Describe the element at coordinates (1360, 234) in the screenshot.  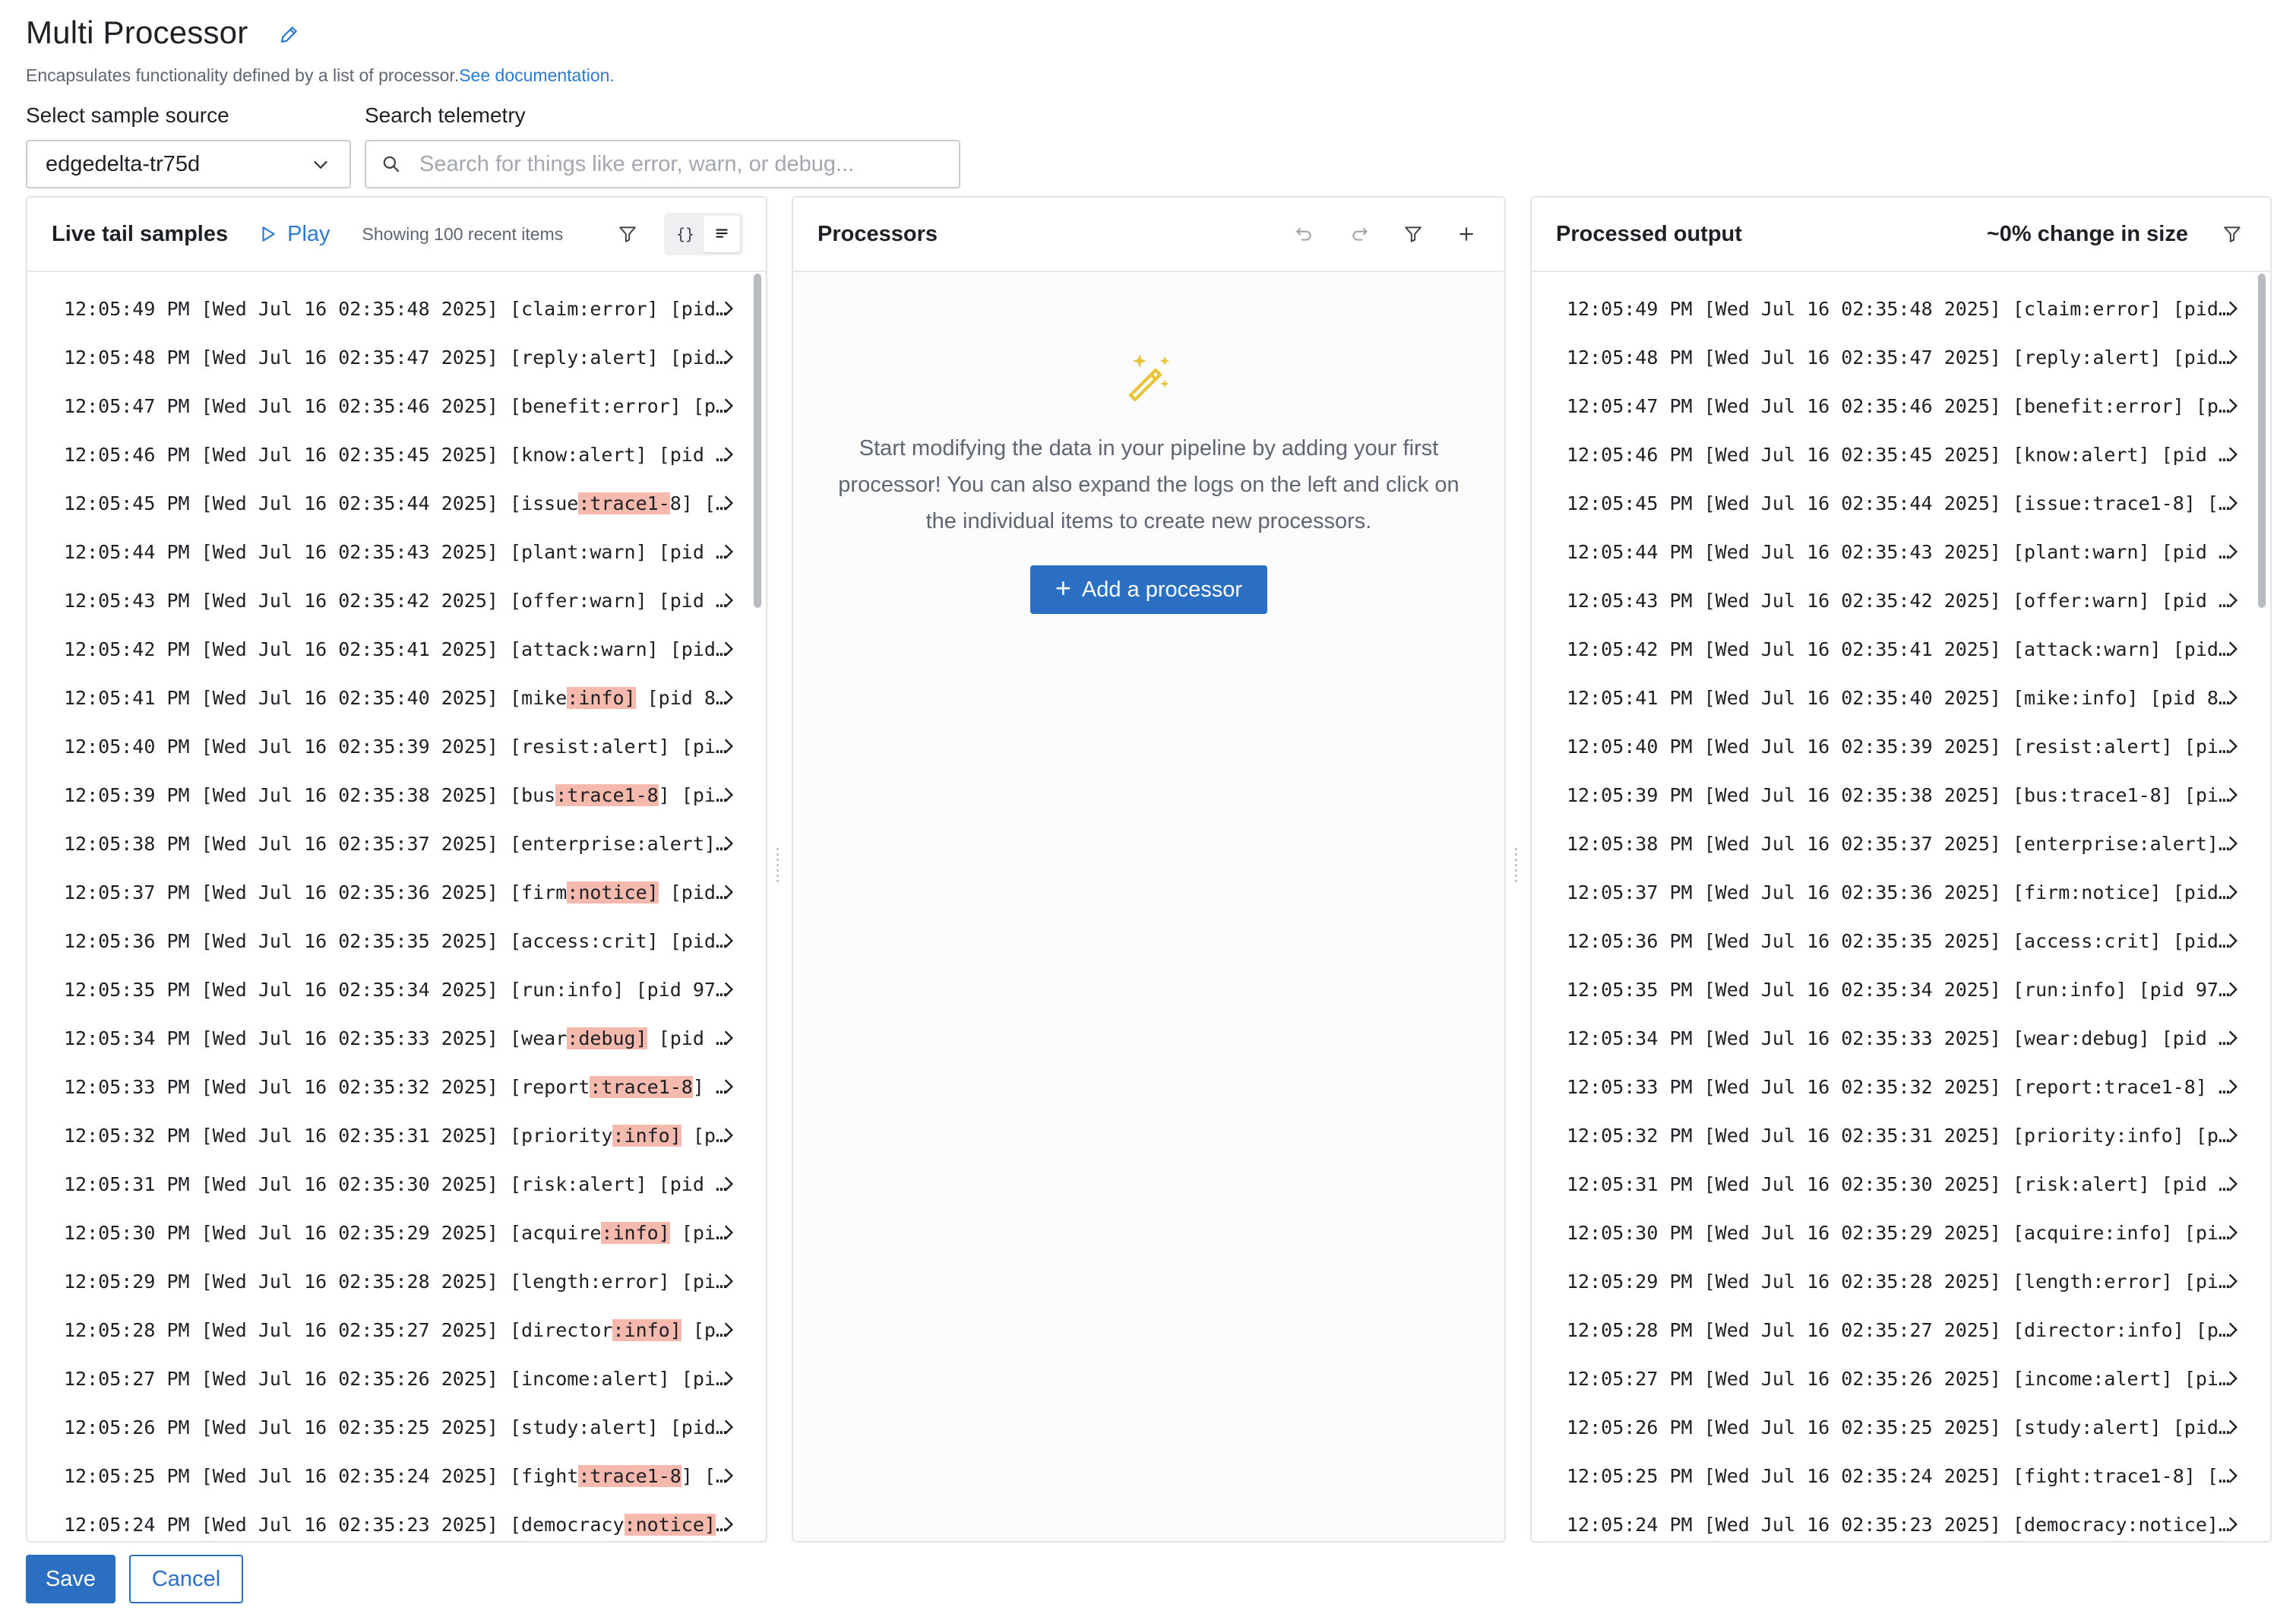
I see `redo-button` at that location.